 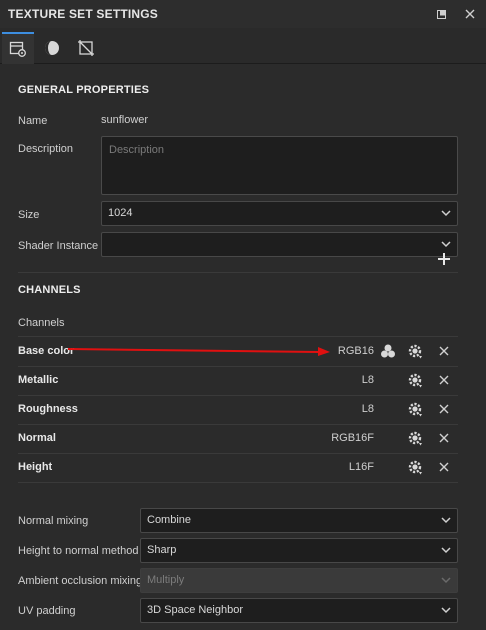 I want to click on height-to-normal-value: Sharp, so click(x=162, y=550).